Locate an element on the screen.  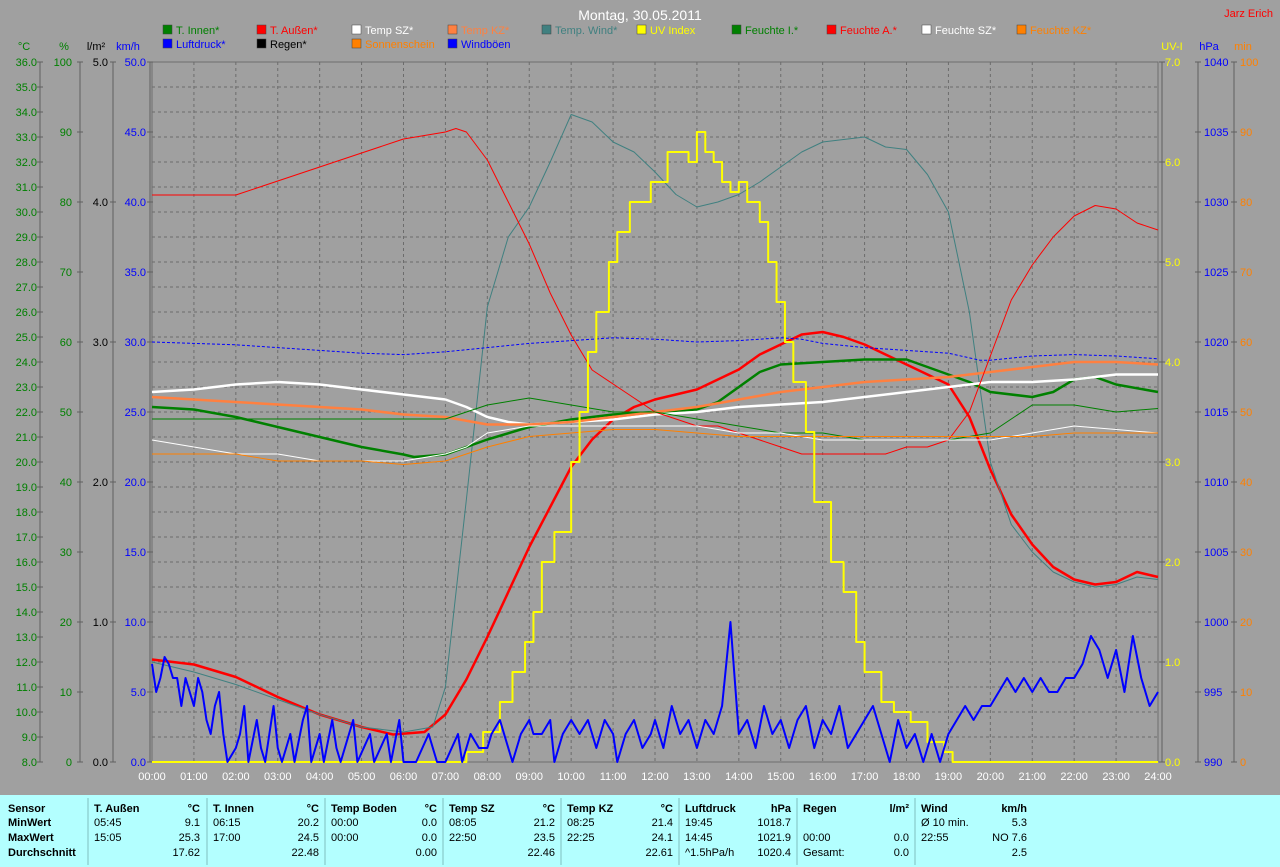
tick-label-humidity: 60 is located at coordinates (66, 343).